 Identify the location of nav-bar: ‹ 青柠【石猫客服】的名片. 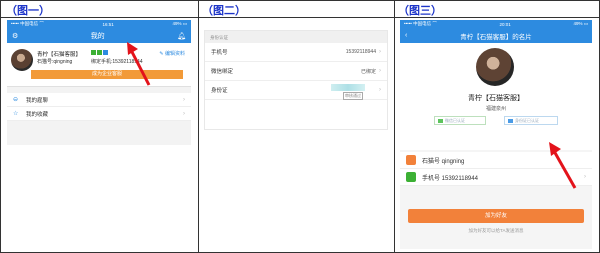
(496, 35).